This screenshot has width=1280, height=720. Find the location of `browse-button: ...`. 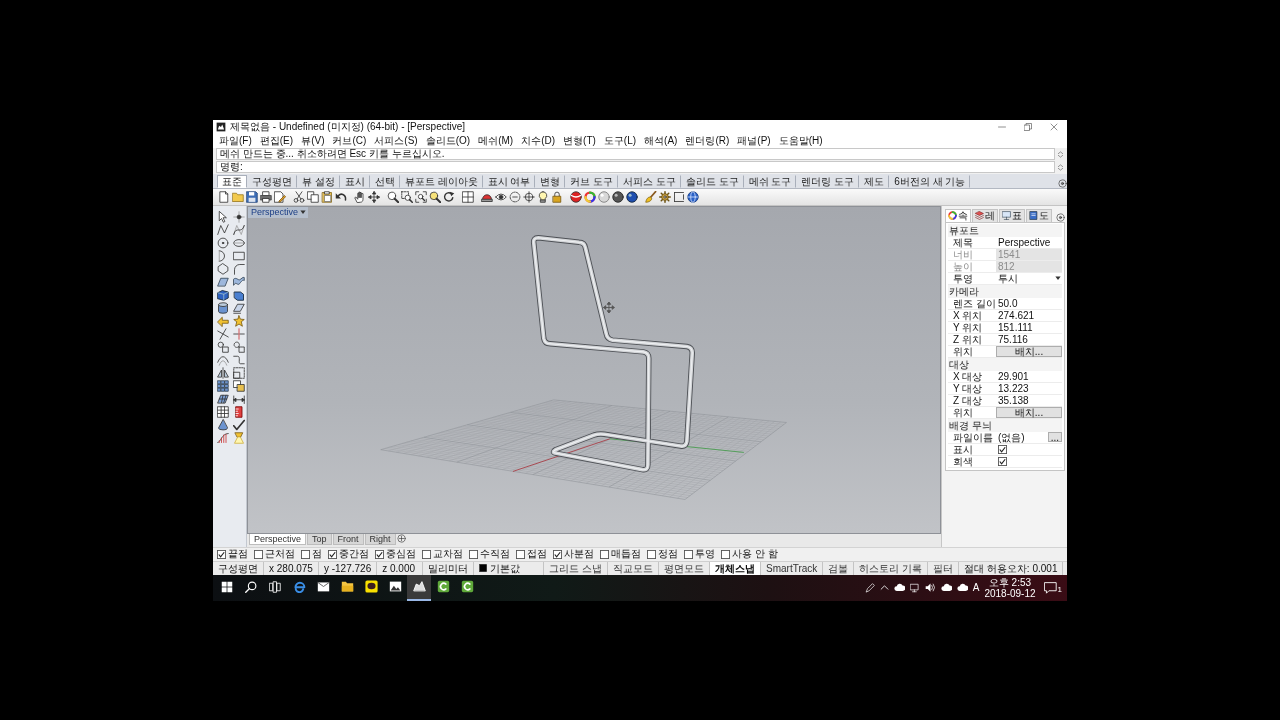

browse-button: ... is located at coordinates (1054, 437).